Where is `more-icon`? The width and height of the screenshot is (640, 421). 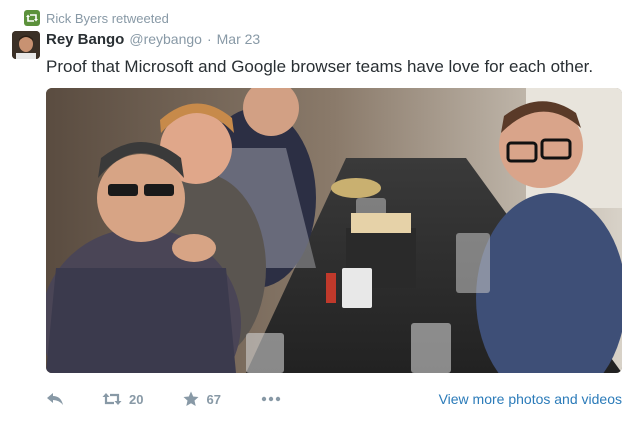
more-icon is located at coordinates (271, 399).